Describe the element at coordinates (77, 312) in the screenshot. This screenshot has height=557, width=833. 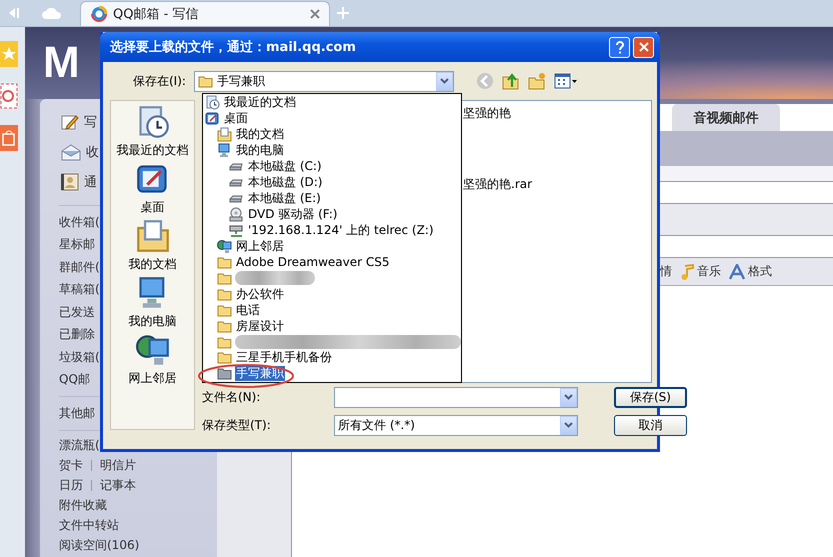
I see `folder-link: 已发送` at that location.